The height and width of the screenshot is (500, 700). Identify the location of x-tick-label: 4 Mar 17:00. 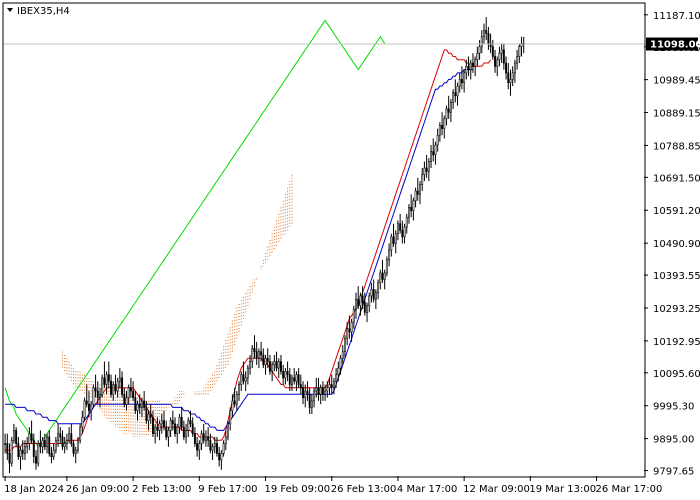
(427, 489).